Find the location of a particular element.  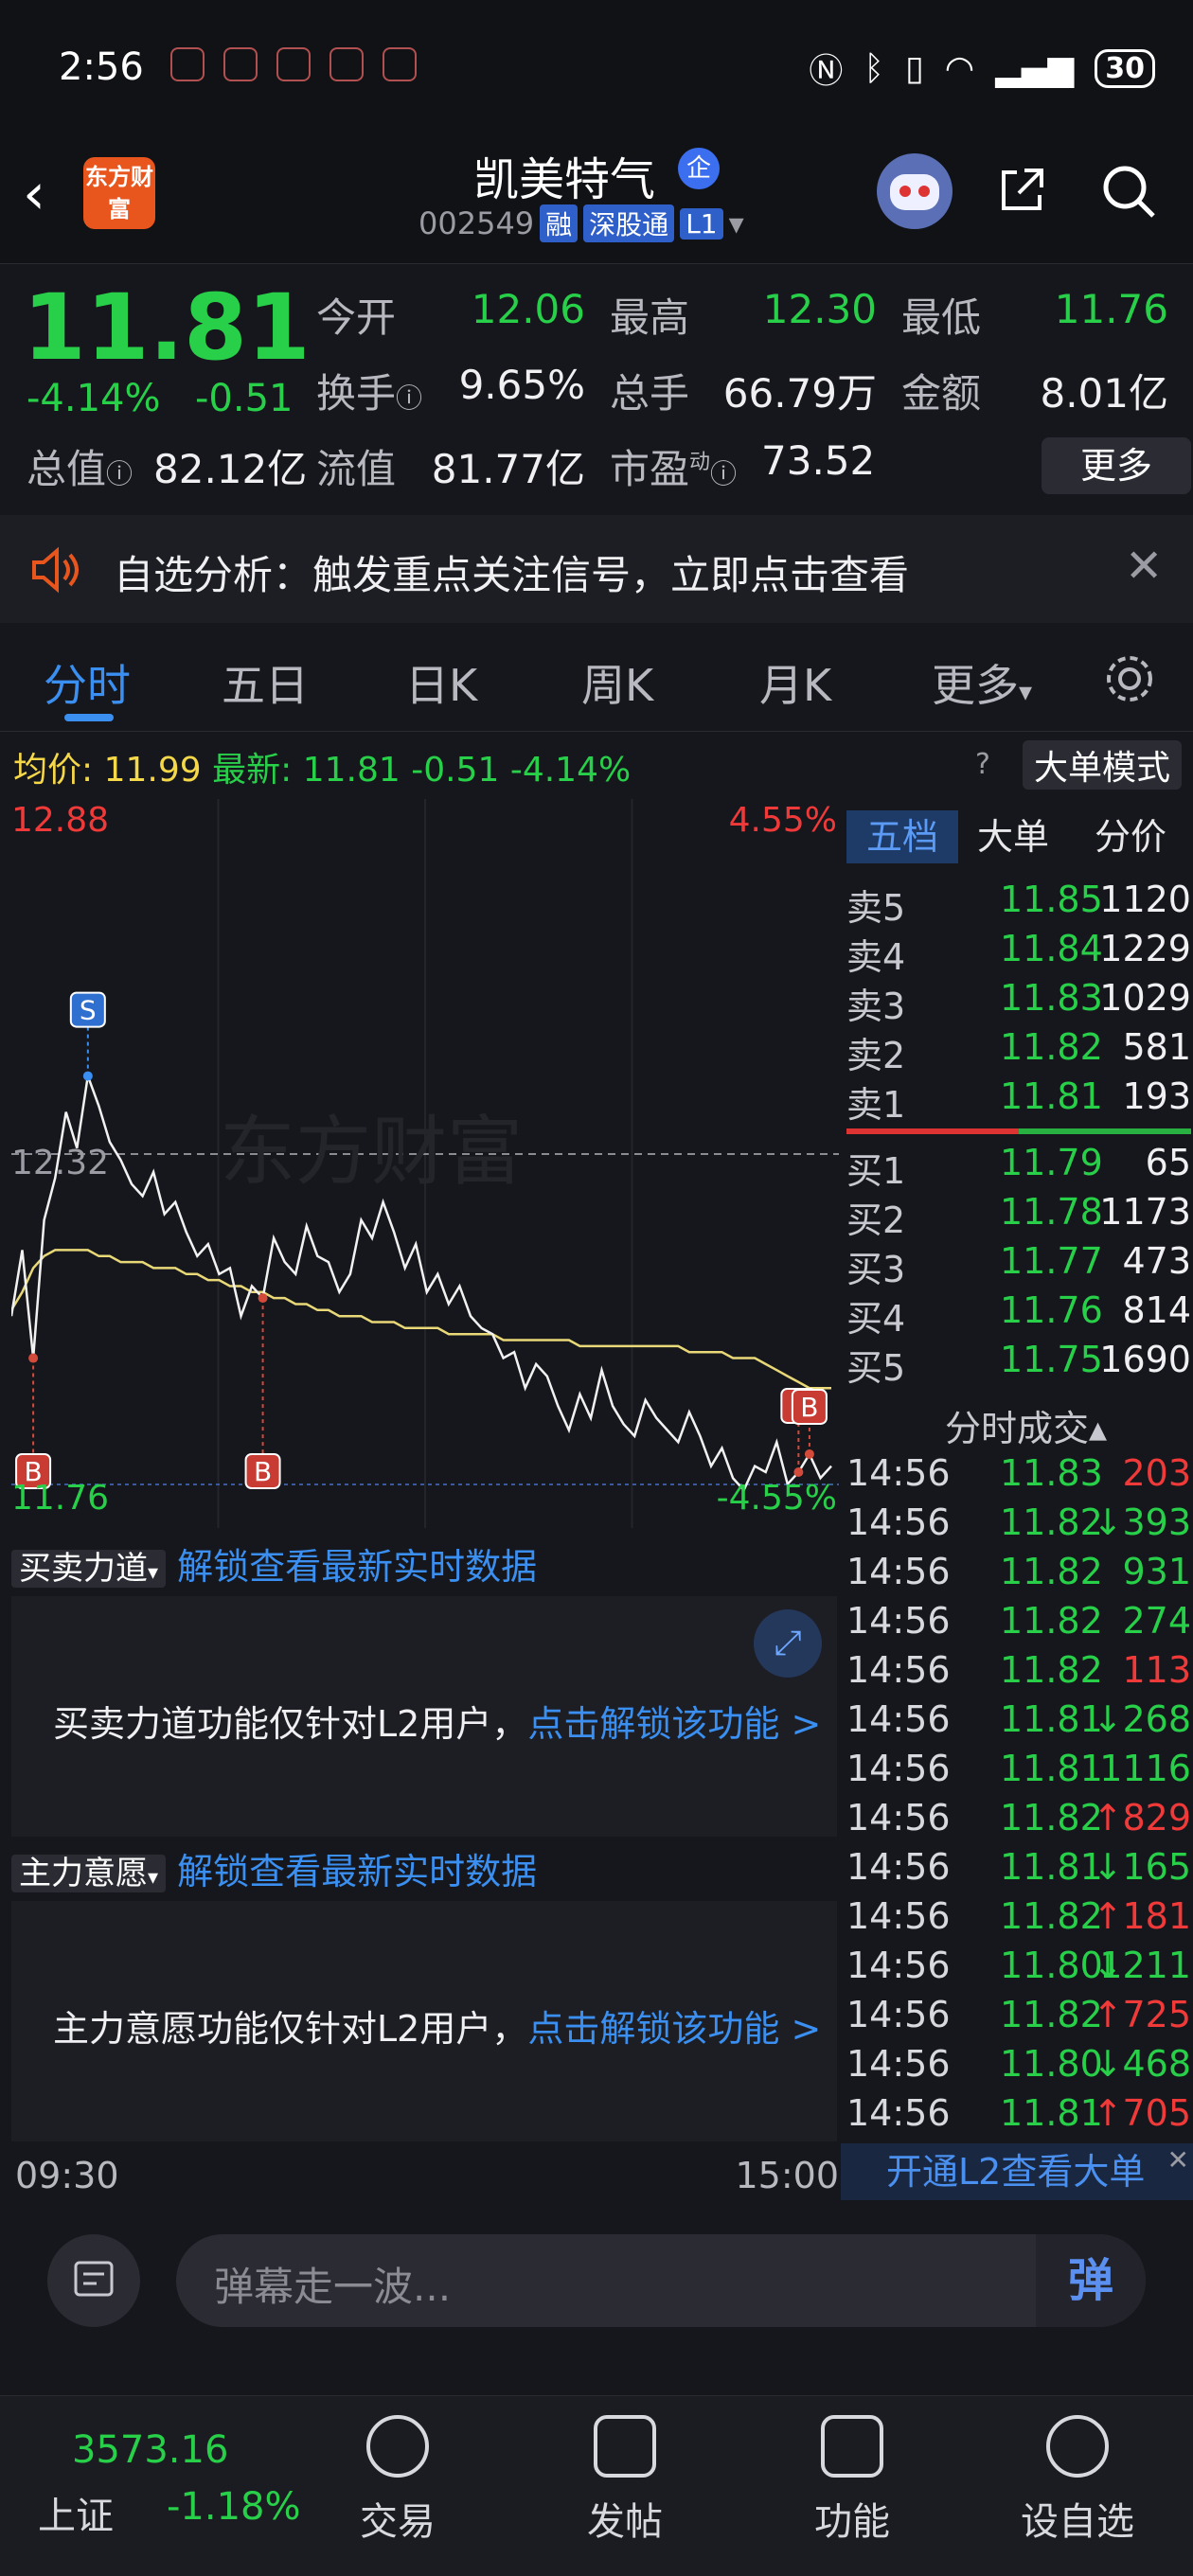

nav-add-watchlist: 设自选 is located at coordinates (1077, 2480).